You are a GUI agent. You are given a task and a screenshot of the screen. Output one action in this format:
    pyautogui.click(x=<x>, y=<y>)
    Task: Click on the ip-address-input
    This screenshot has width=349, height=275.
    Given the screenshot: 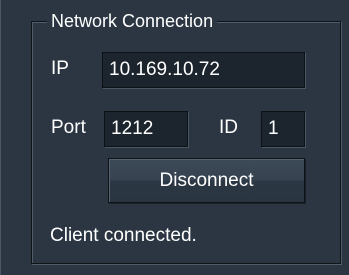 What is the action you would take?
    pyautogui.click(x=203, y=70)
    